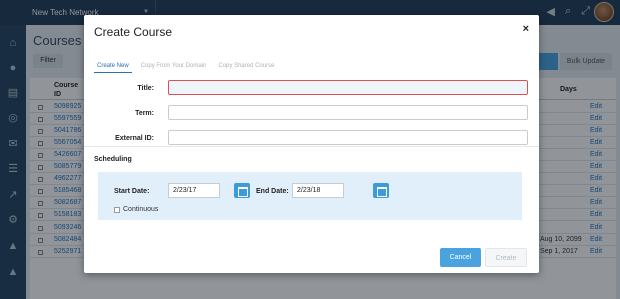 This screenshot has width=620, height=299. Describe the element at coordinates (113, 159) in the screenshot. I see `scheduling-heading: Scheduling` at that location.